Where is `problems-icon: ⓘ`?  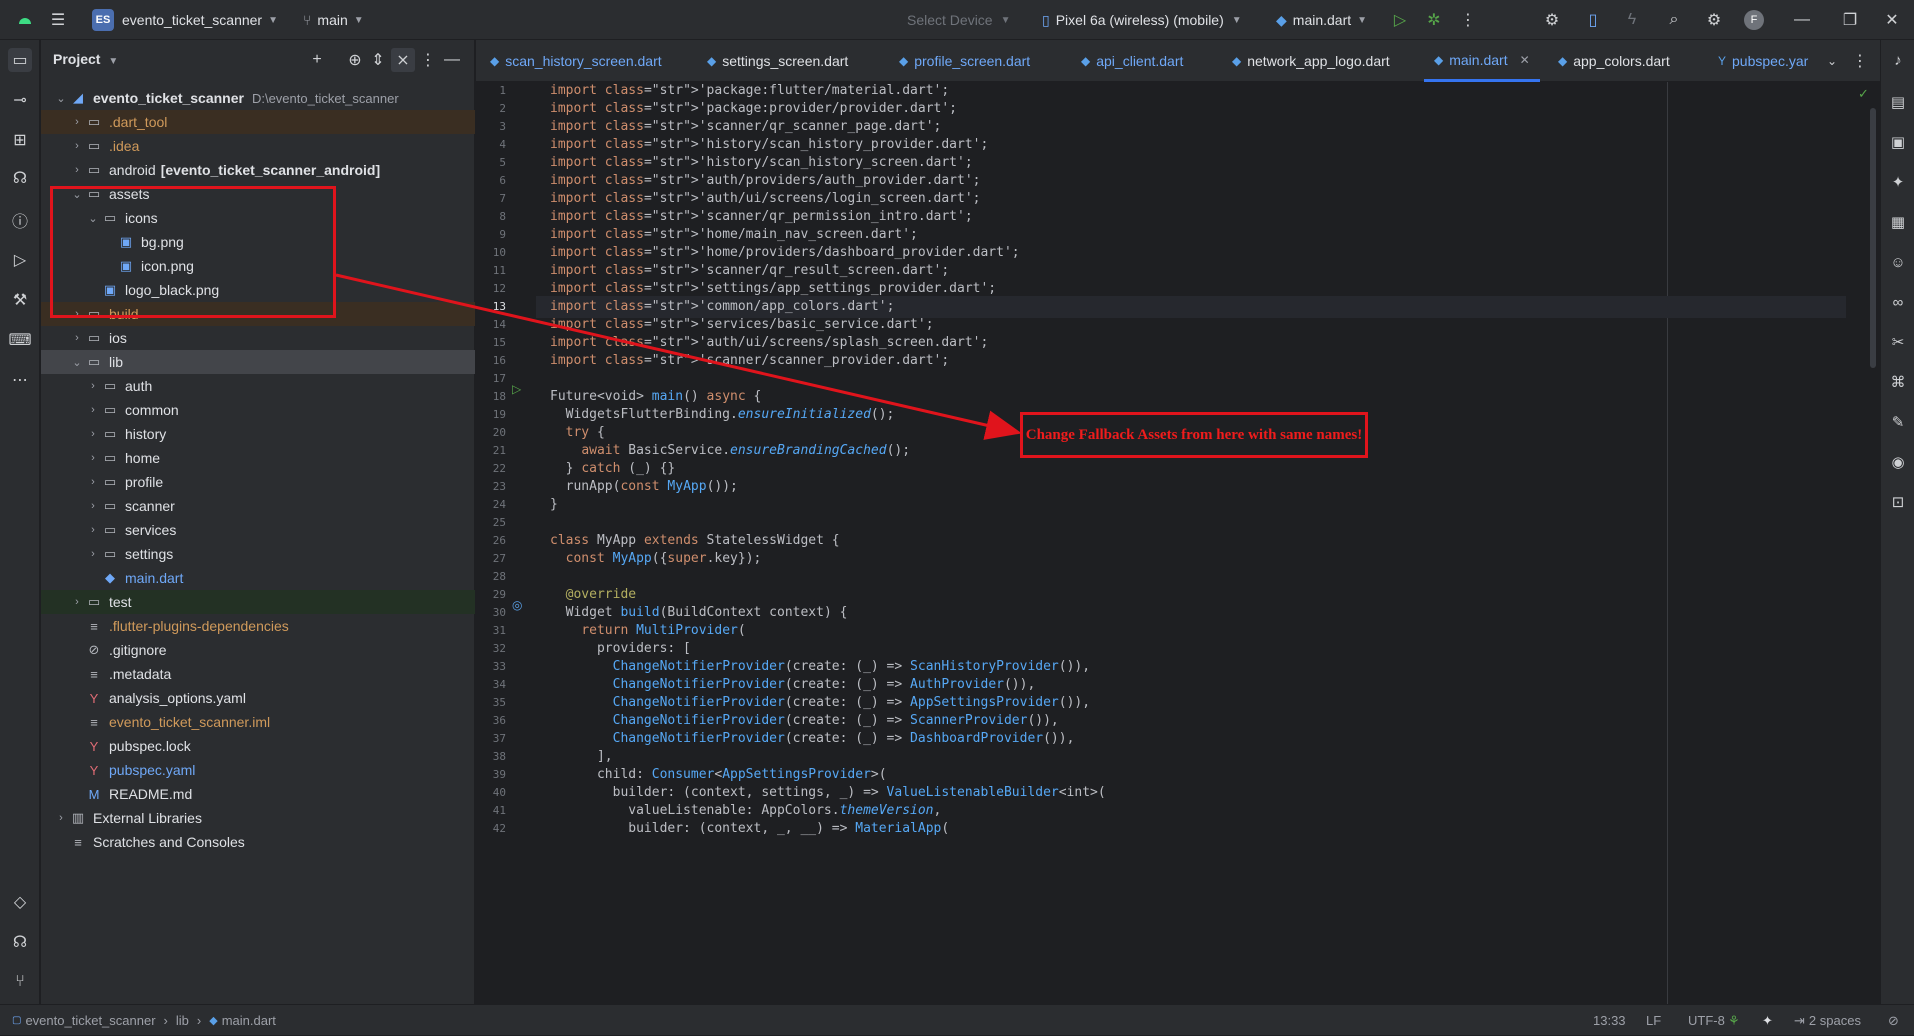 problems-icon: ⓘ is located at coordinates (20, 220).